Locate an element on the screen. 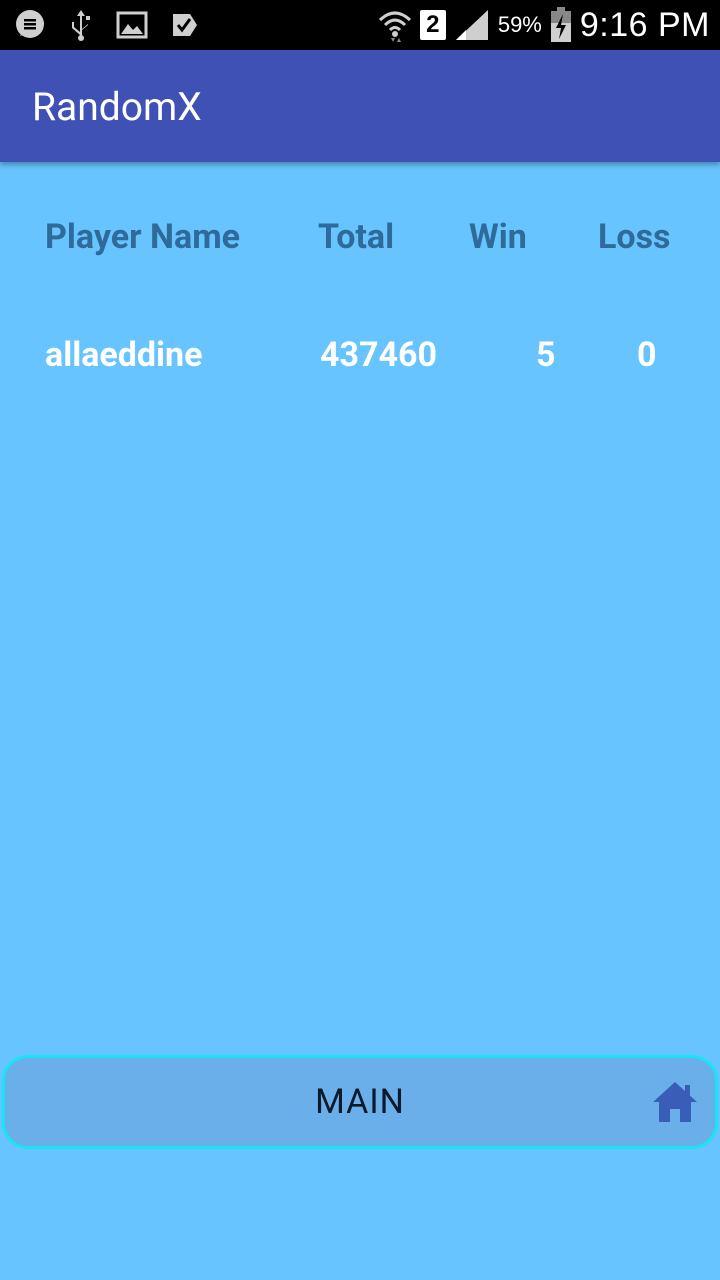 Image resolution: width=720 pixels, height=1280 pixels. header-total: Total is located at coordinates (356, 237).